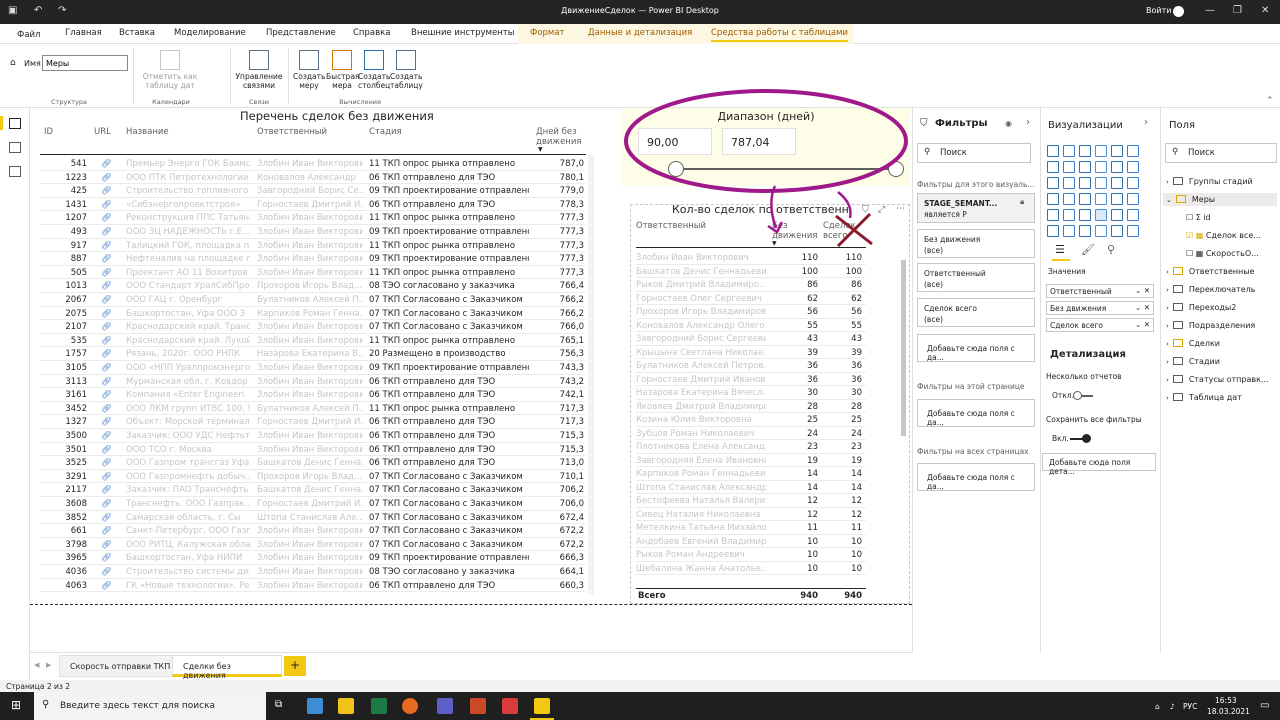 Image resolution: width=1280 pixels, height=720 pixels. What do you see at coordinates (844, 205) in the screenshot?
I see `annotation-arrow` at bounding box center [844, 205].